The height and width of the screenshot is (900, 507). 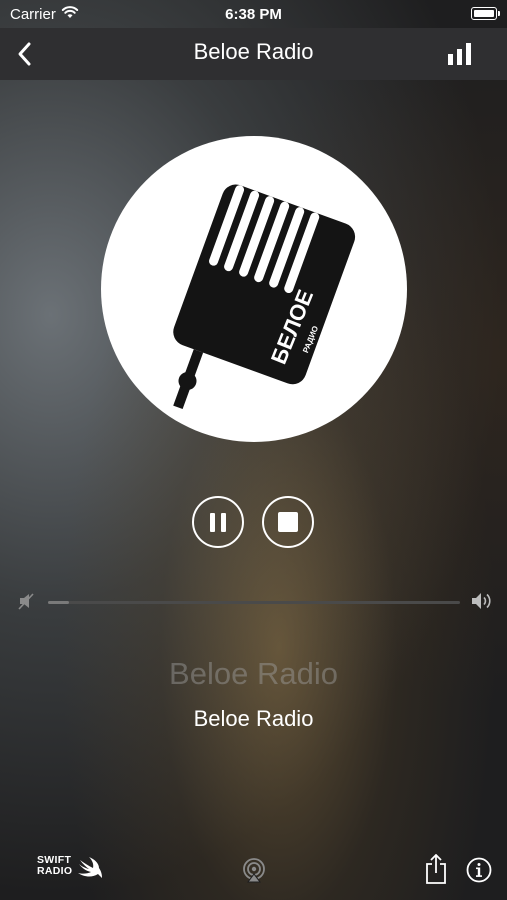 I want to click on volume-max-icon, so click(x=481, y=601).